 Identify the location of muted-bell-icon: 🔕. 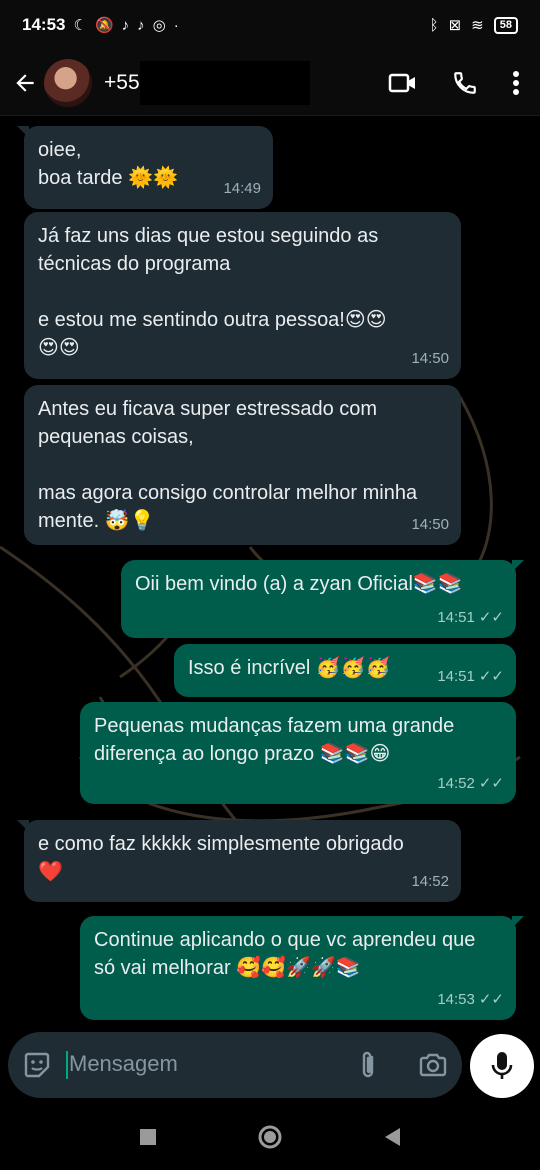
(104, 25).